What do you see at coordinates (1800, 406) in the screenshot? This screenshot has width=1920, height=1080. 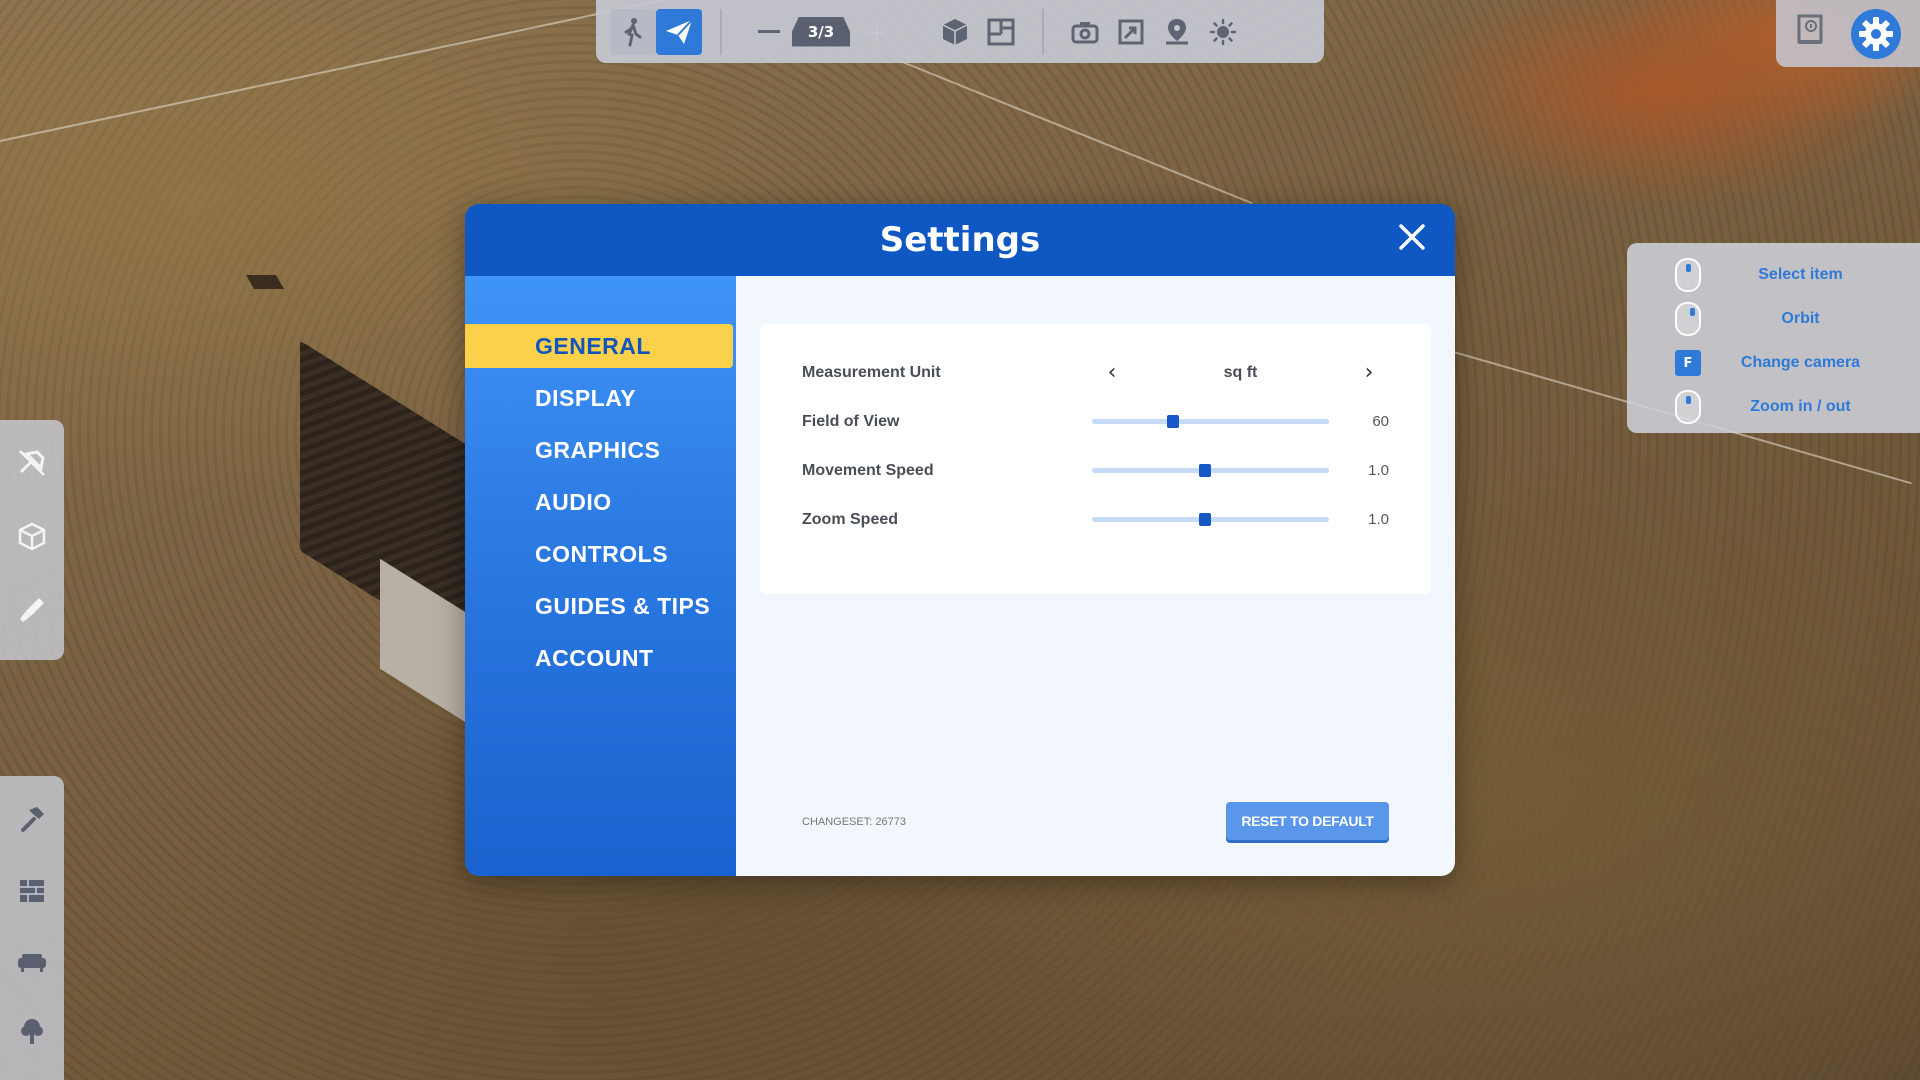 I see `hint-label: Zoom in / out` at bounding box center [1800, 406].